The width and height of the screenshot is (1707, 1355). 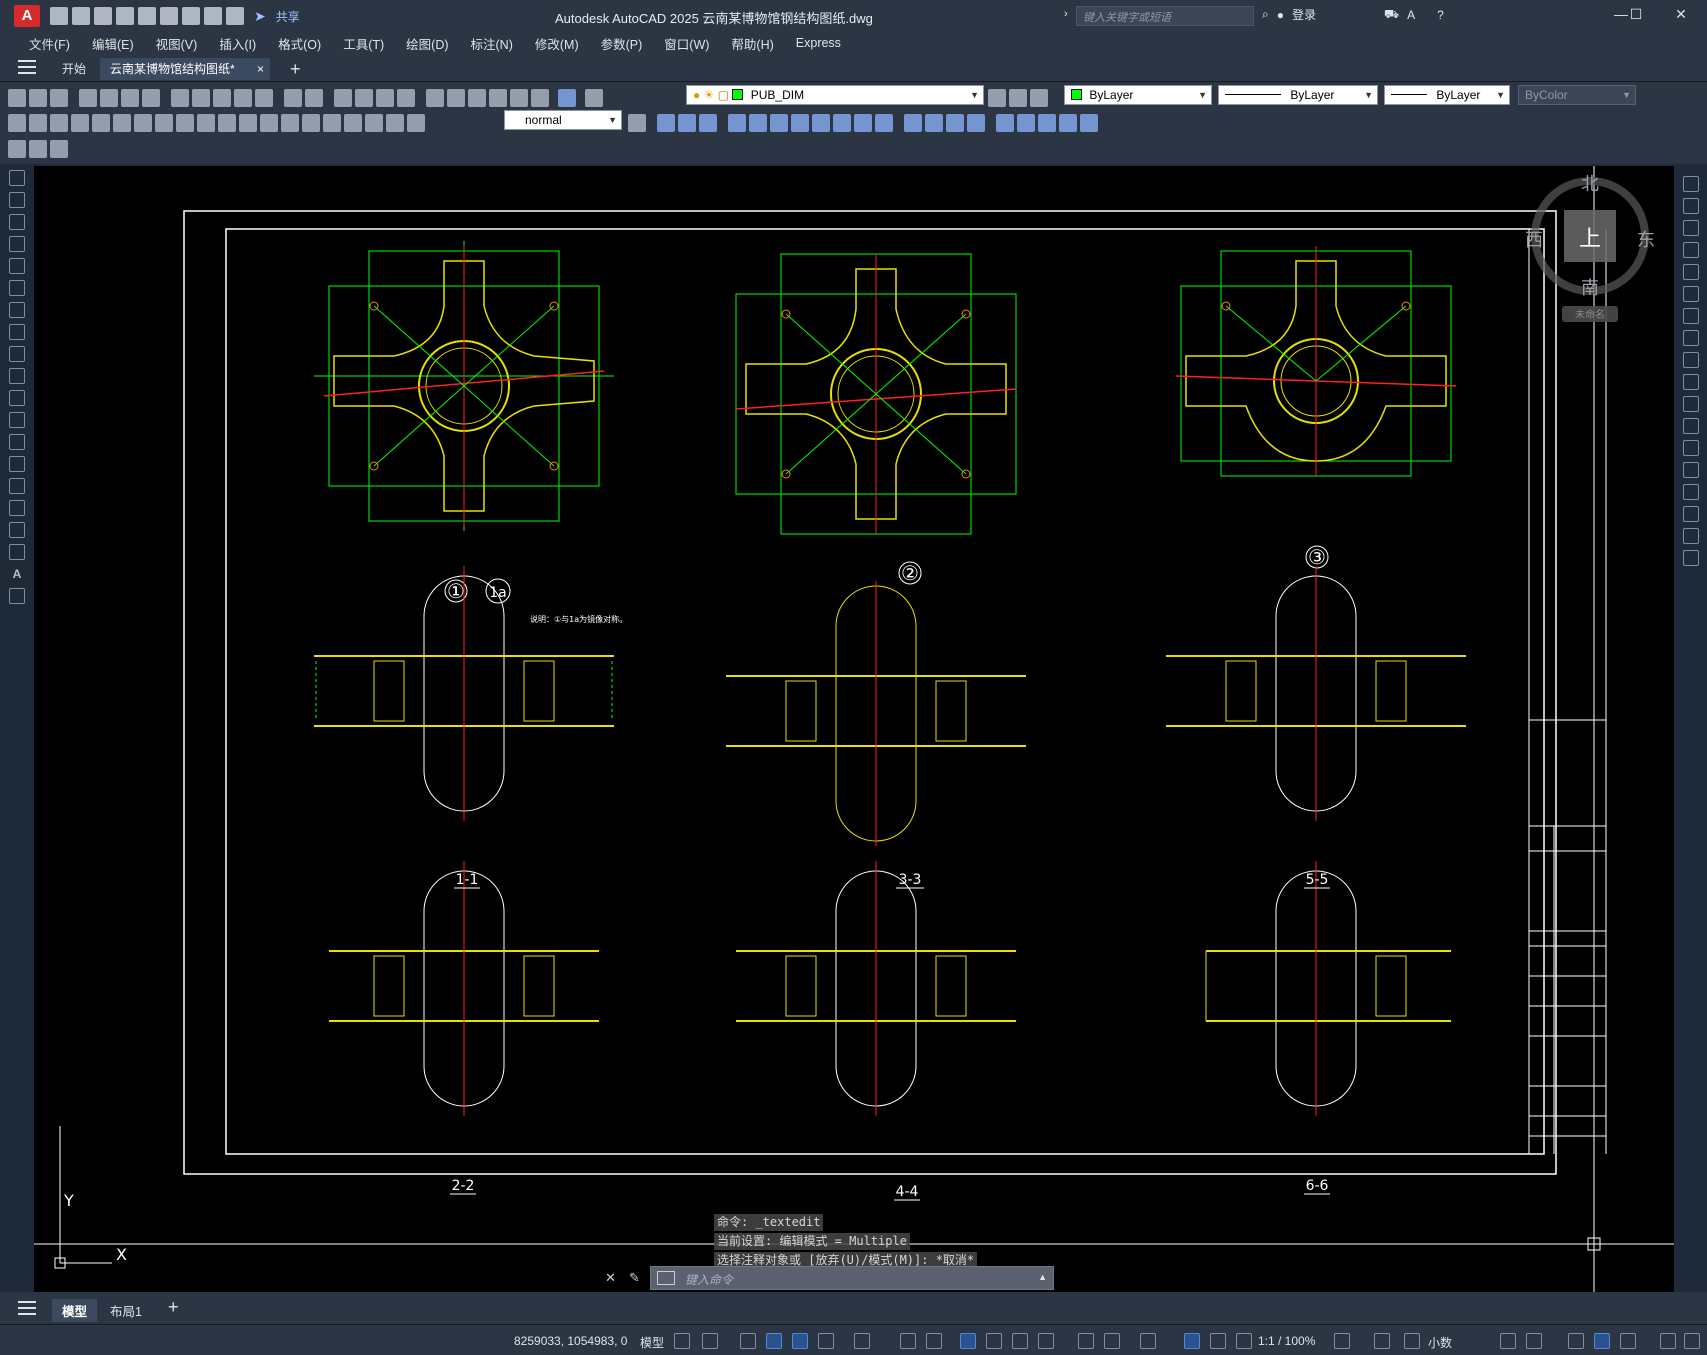 What do you see at coordinates (913, 123) in the screenshot?
I see `slice-icon` at bounding box center [913, 123].